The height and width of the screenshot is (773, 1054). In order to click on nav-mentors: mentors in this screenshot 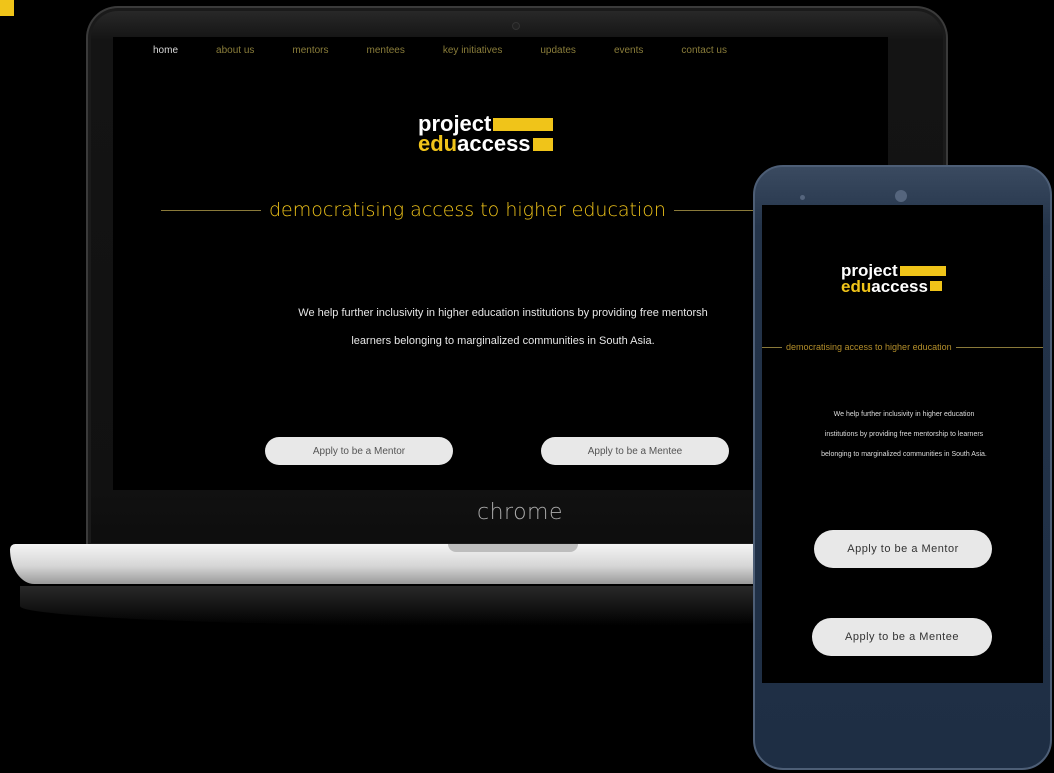, I will do `click(310, 50)`.